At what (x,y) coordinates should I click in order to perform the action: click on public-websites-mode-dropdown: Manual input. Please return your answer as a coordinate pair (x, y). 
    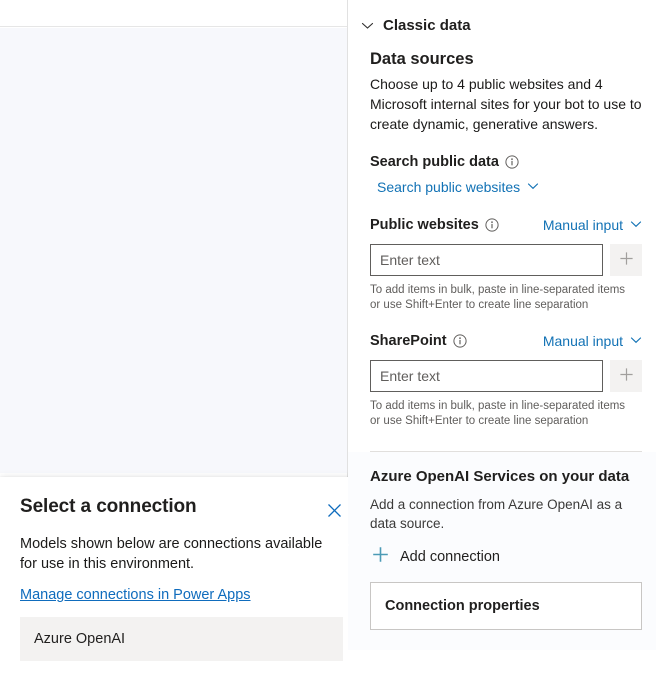
    Looking at the image, I should click on (592, 225).